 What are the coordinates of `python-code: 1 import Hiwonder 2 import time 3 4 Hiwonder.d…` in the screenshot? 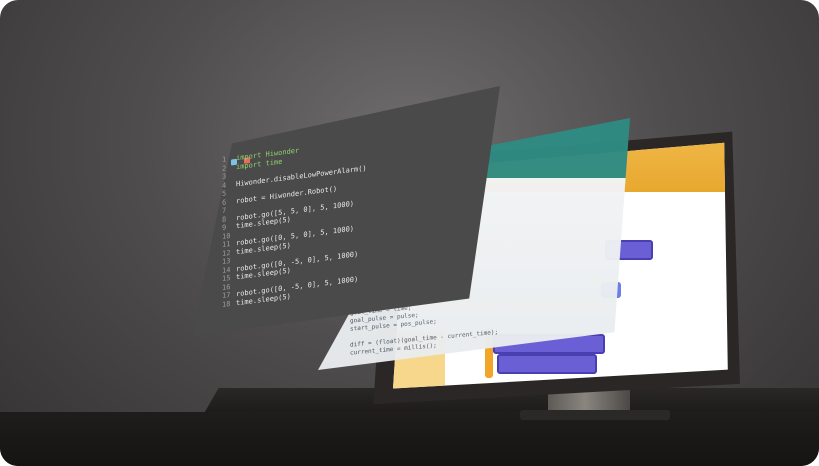 It's located at (352, 216).